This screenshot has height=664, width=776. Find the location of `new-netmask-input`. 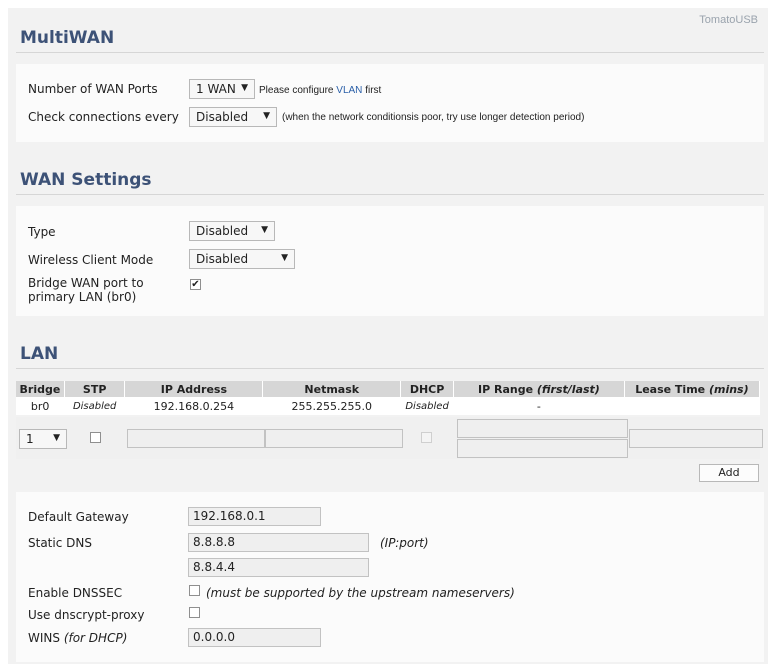

new-netmask-input is located at coordinates (334, 438).